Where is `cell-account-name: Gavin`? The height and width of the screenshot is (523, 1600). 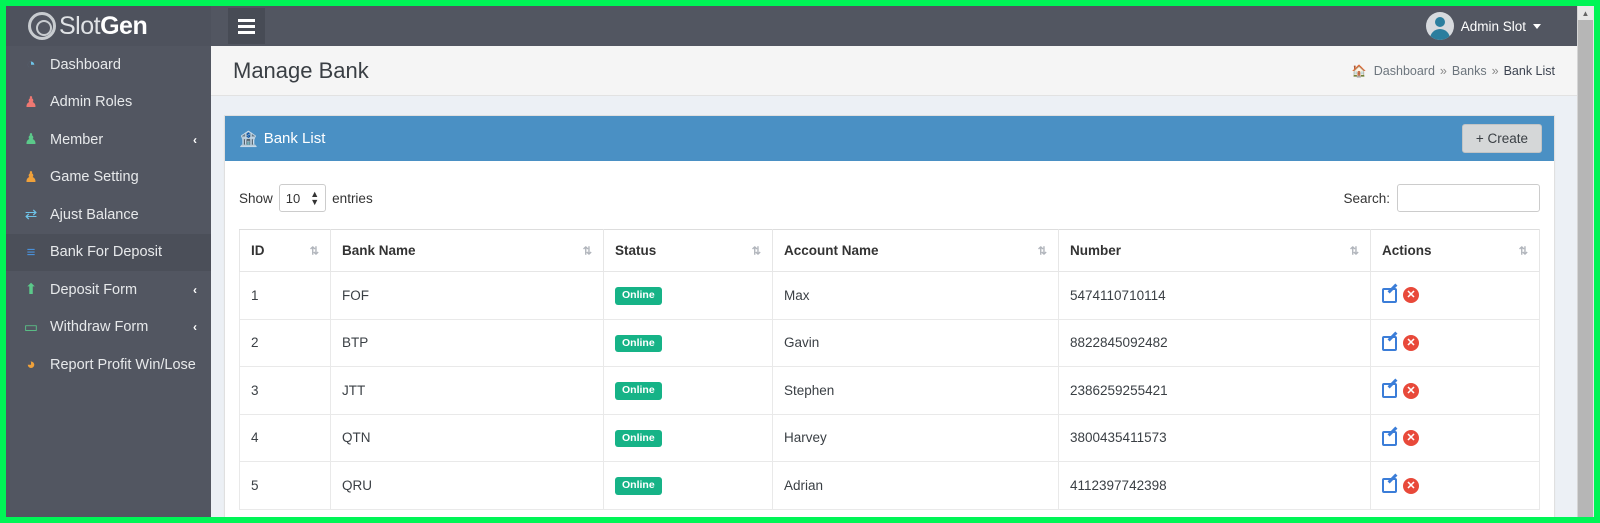 cell-account-name: Gavin is located at coordinates (915, 343).